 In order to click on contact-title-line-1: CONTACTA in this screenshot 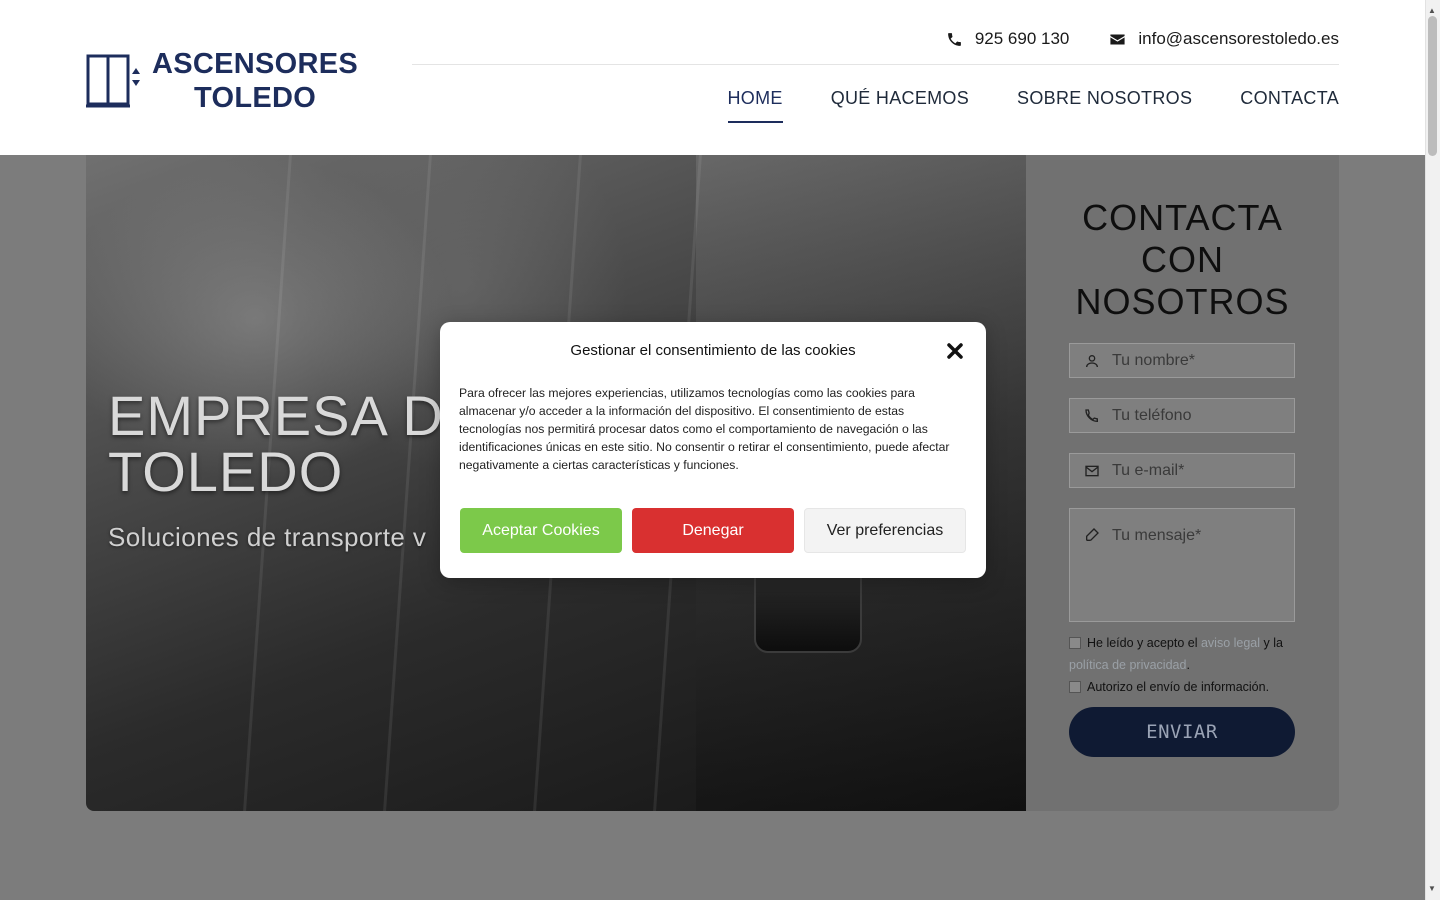, I will do `click(1182, 217)`.